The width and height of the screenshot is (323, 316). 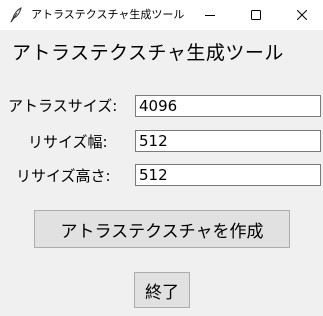 I want to click on minimize-icon, so click(x=210, y=15).